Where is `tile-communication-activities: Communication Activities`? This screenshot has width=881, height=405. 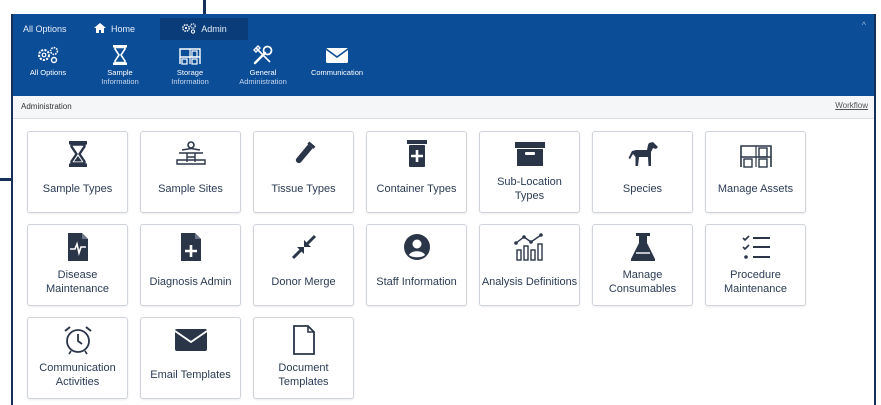 tile-communication-activities: Communication Activities is located at coordinates (77, 358).